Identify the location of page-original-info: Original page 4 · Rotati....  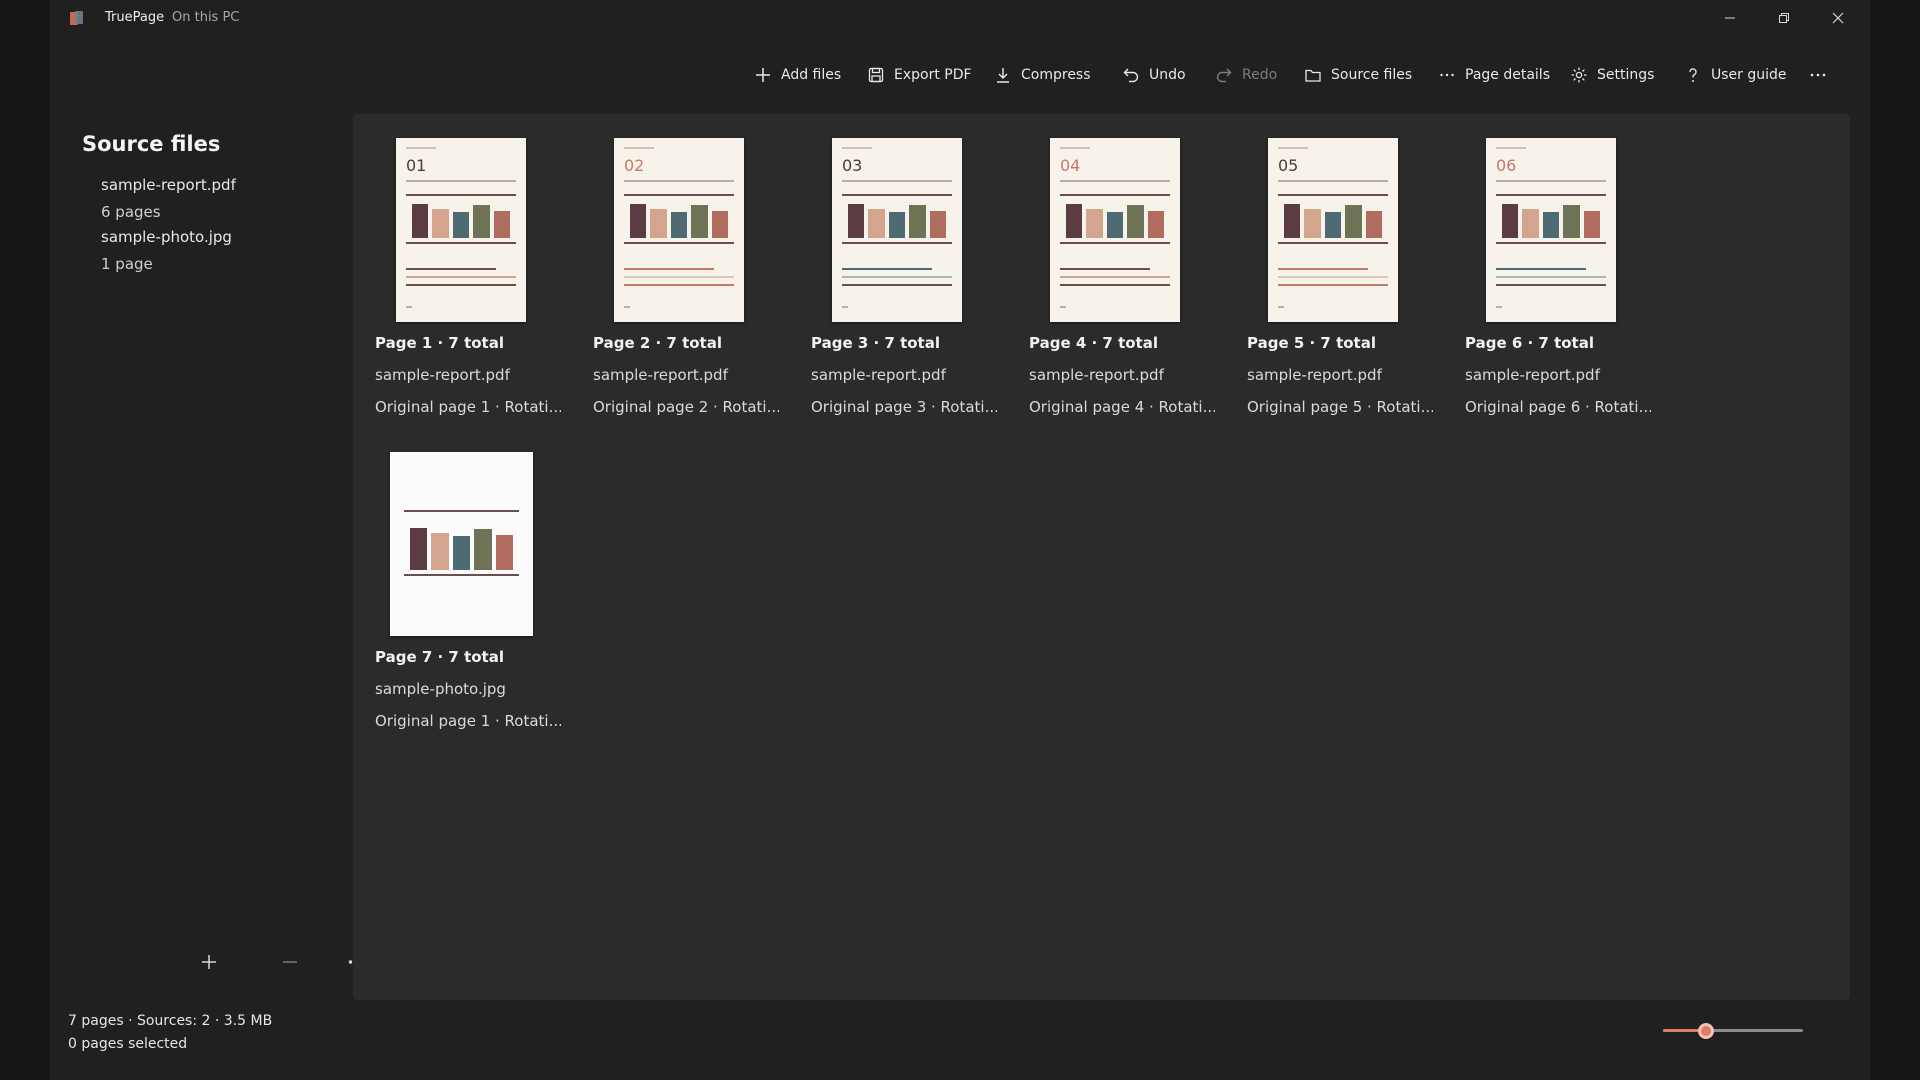
(1122, 407).